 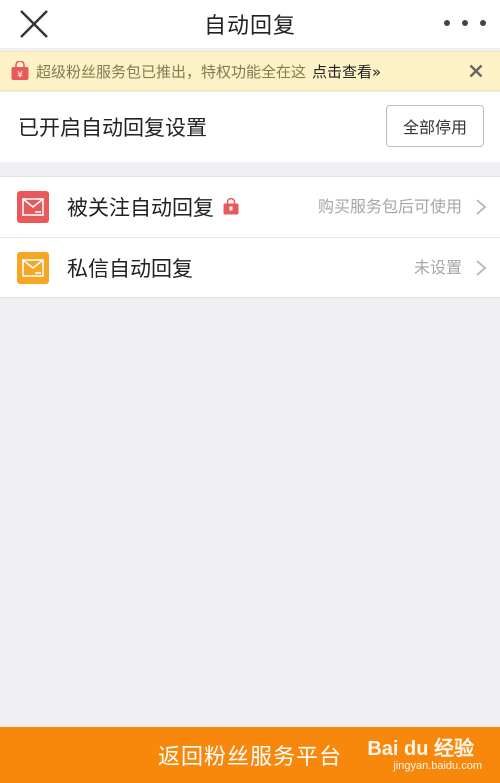 What do you see at coordinates (437, 766) in the screenshot?
I see `watermark-url: jingyan.baidu.com` at bounding box center [437, 766].